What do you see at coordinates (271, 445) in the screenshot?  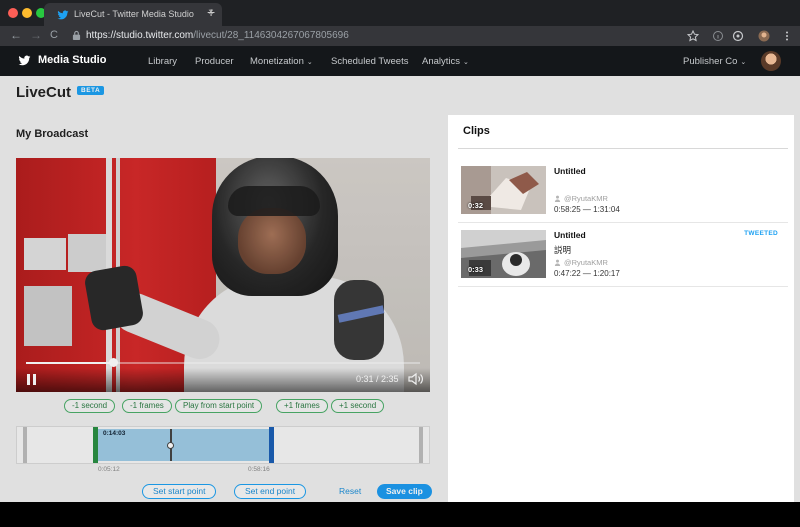 I see `end-point-handle` at bounding box center [271, 445].